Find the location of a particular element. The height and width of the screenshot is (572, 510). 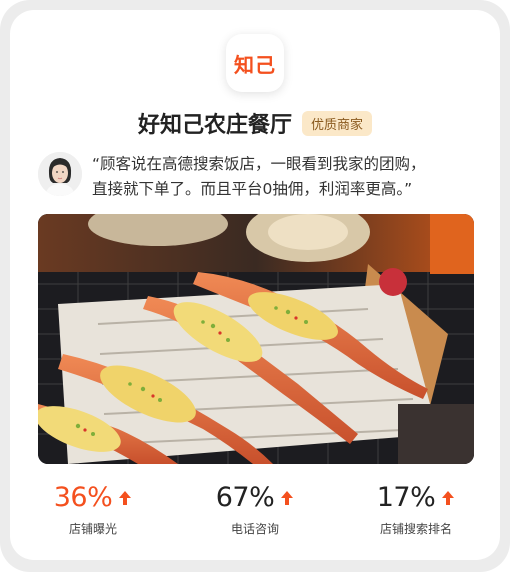

app-logo: 知己 is located at coordinates (255, 63).